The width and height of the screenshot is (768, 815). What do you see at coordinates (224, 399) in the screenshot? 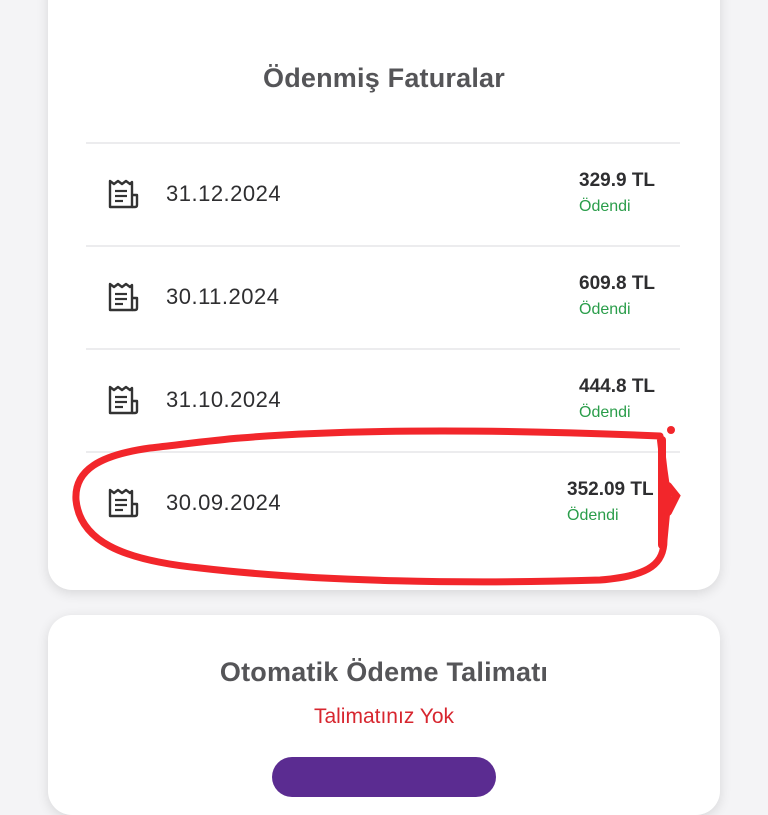
I see `invoice-date: 31.10.2024` at bounding box center [224, 399].